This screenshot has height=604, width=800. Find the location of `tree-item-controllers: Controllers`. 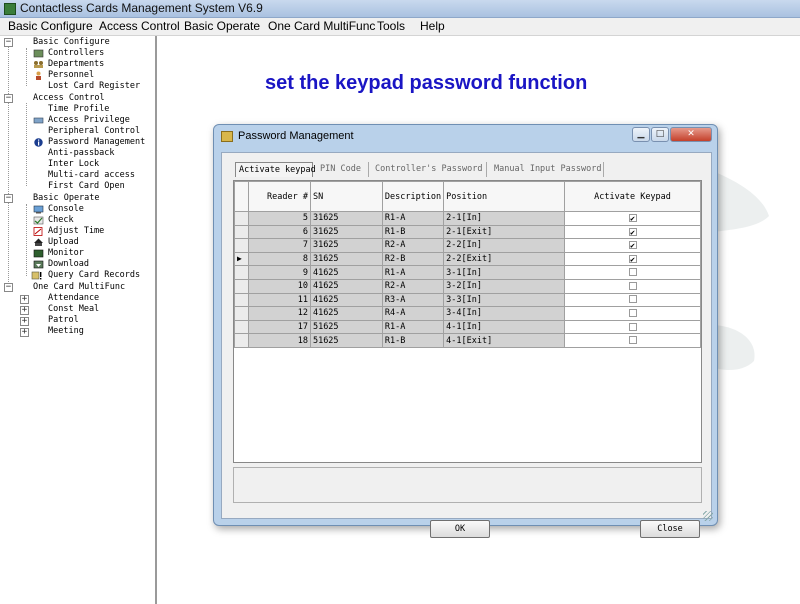

tree-item-controllers: Controllers is located at coordinates (76, 53).